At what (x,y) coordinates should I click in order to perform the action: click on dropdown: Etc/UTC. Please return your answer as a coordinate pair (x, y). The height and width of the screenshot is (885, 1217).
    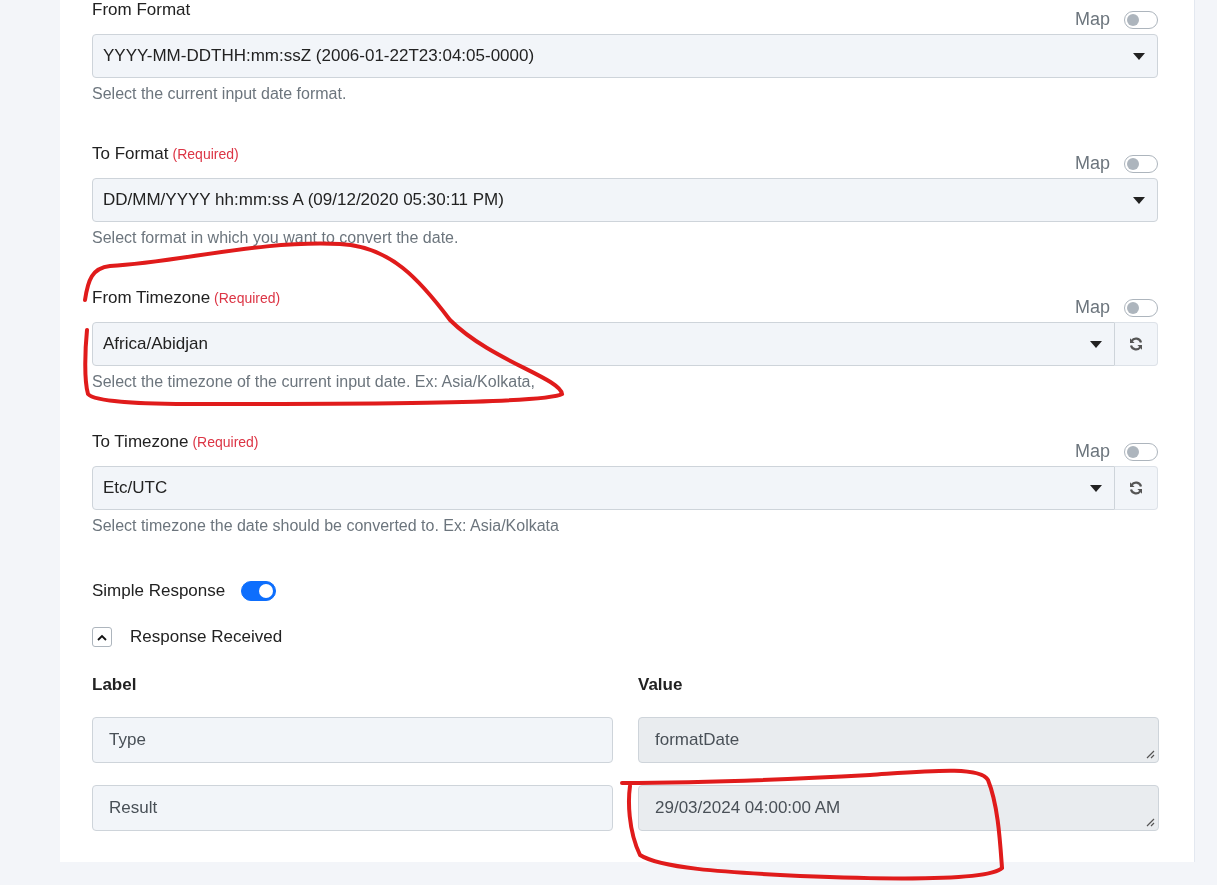
    Looking at the image, I should click on (603, 488).